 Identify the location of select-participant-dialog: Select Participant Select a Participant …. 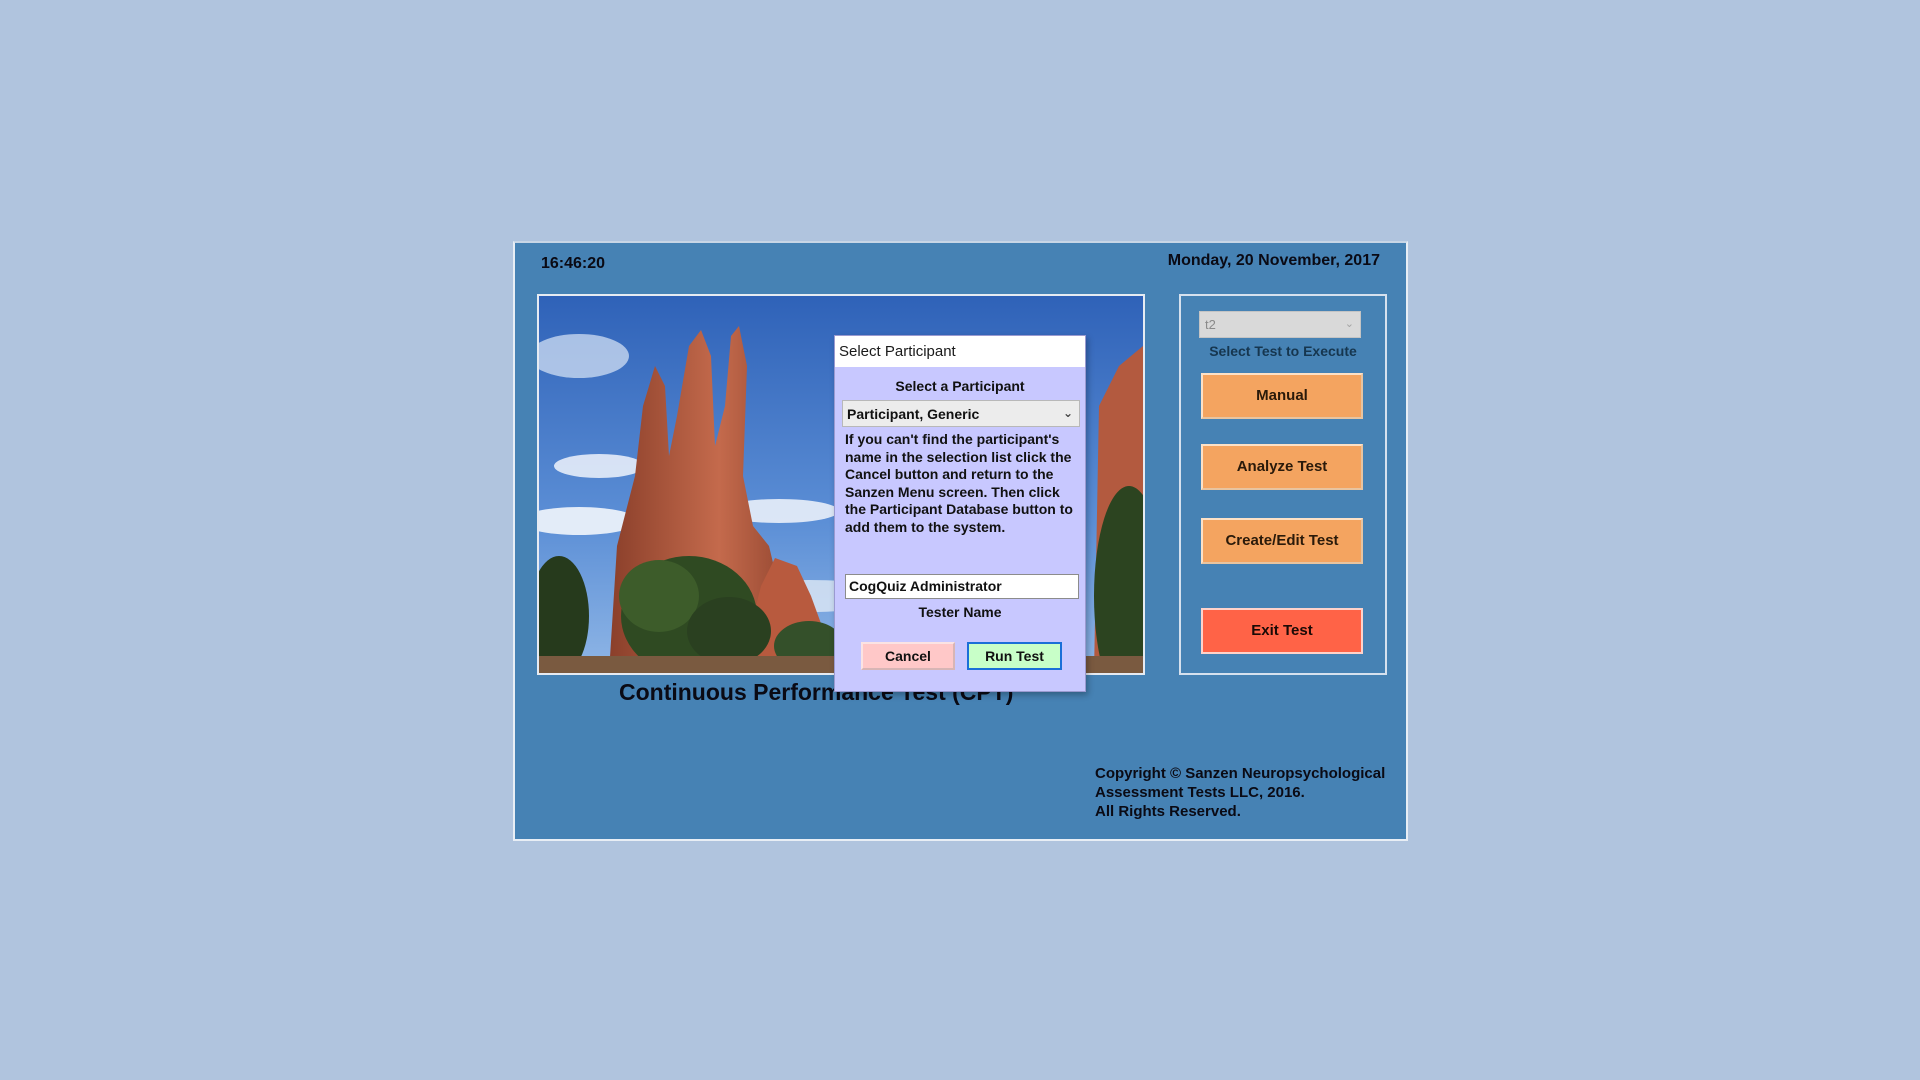
(960, 513).